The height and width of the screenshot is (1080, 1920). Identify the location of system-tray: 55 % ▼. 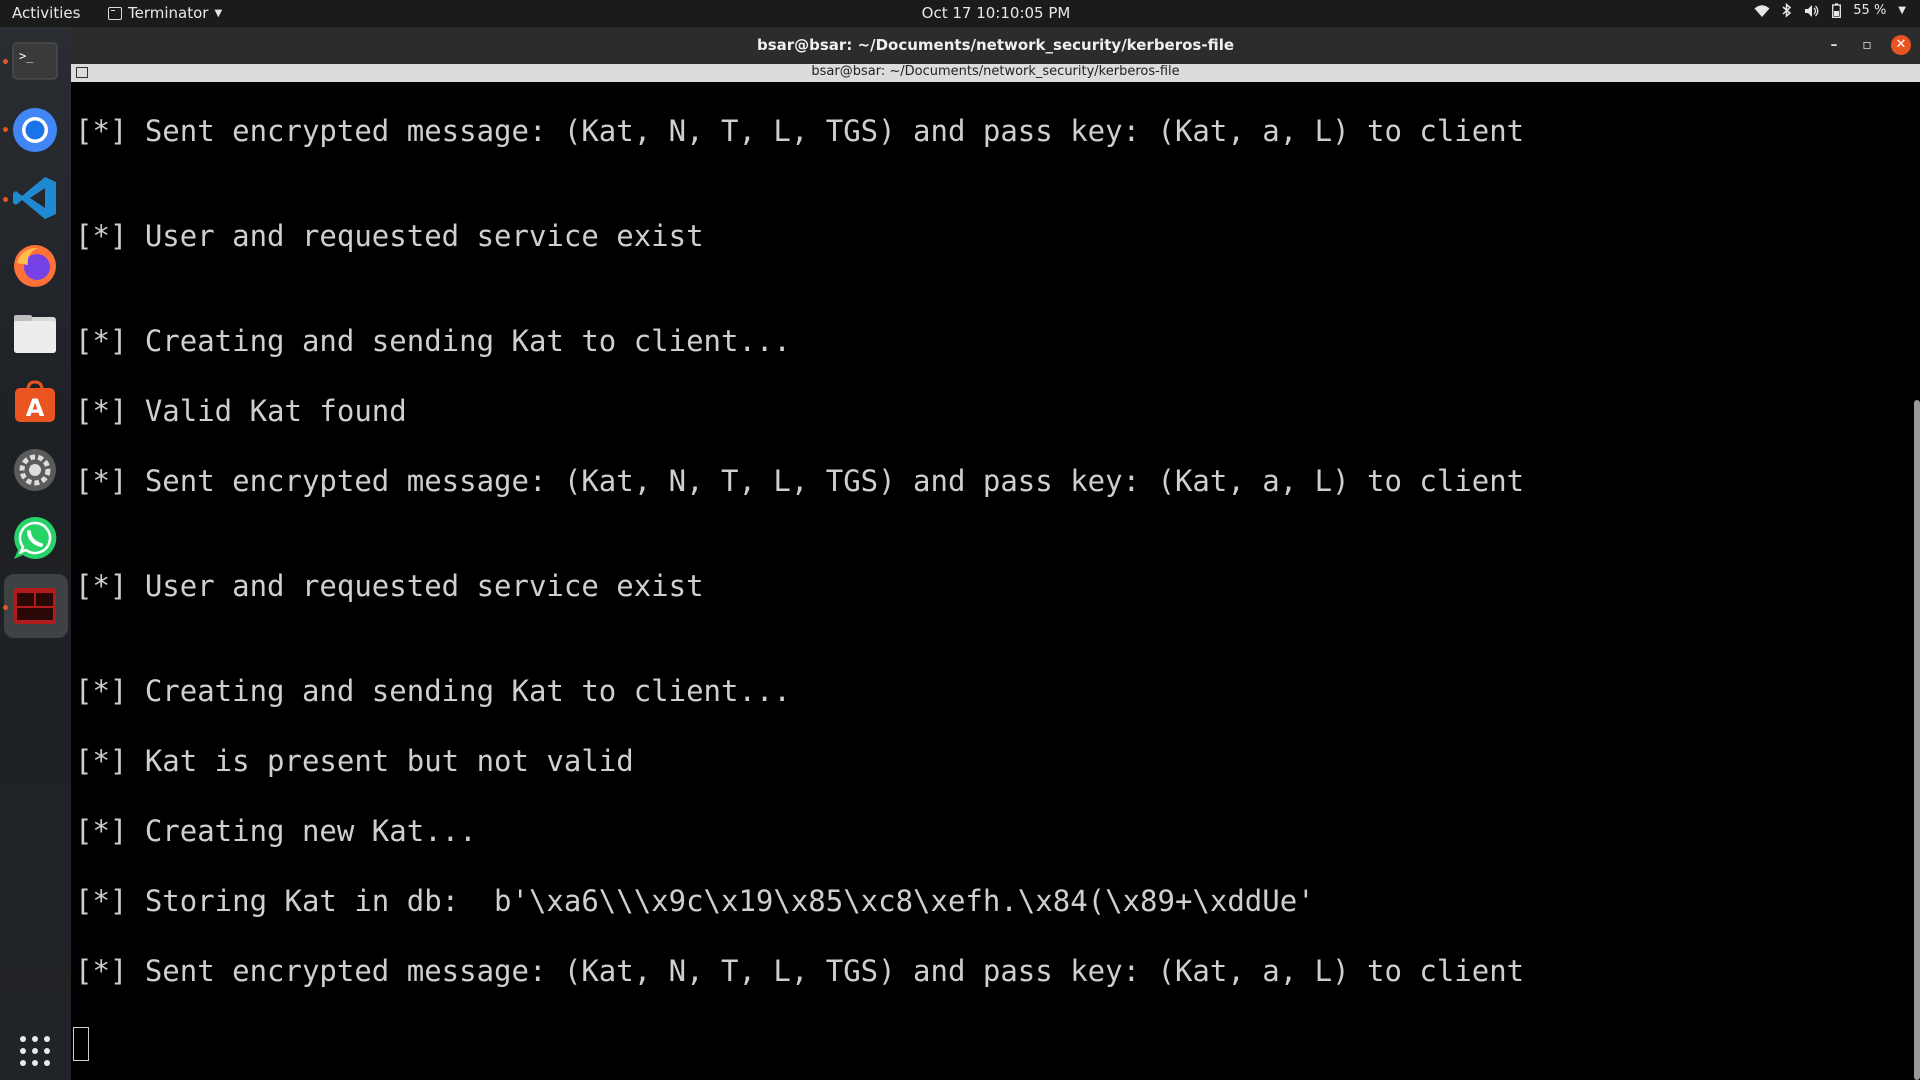
(1830, 10).